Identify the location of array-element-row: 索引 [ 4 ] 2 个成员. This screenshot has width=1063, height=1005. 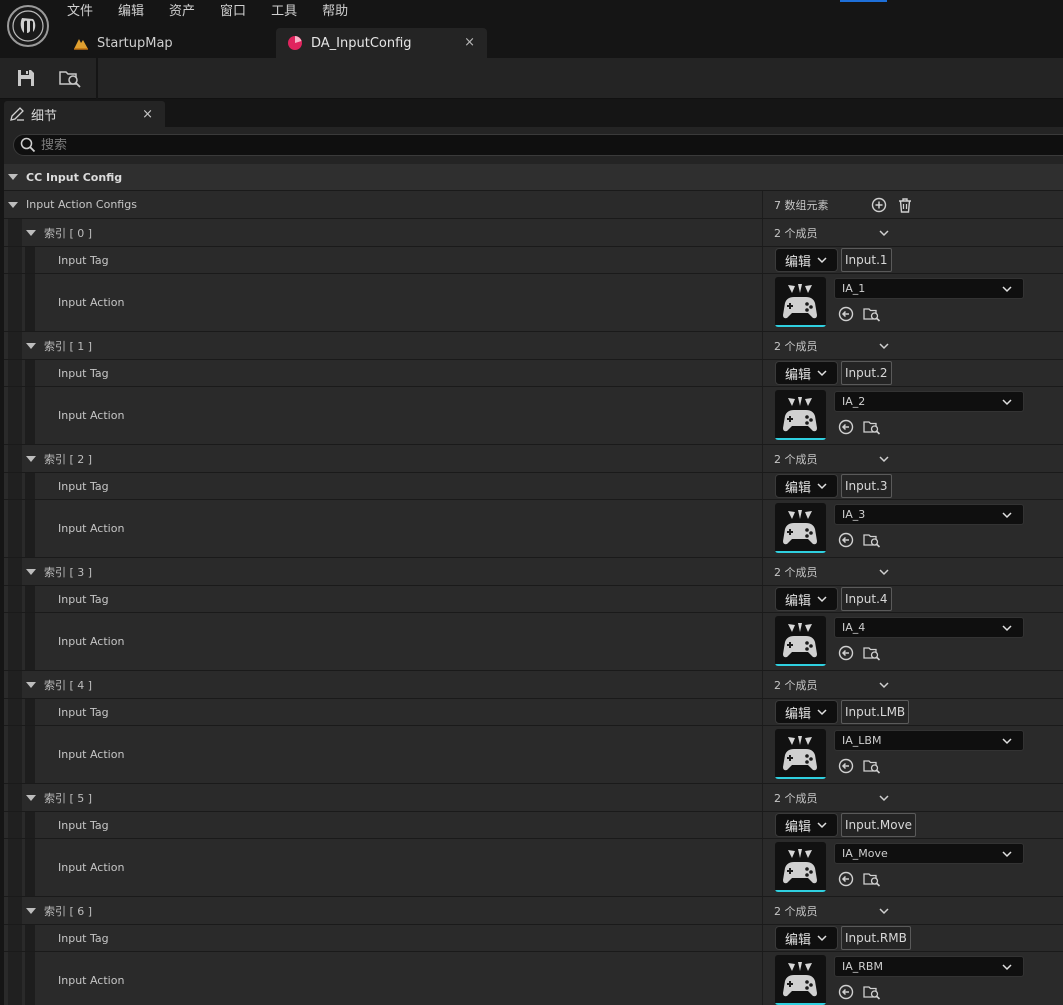
(533, 685).